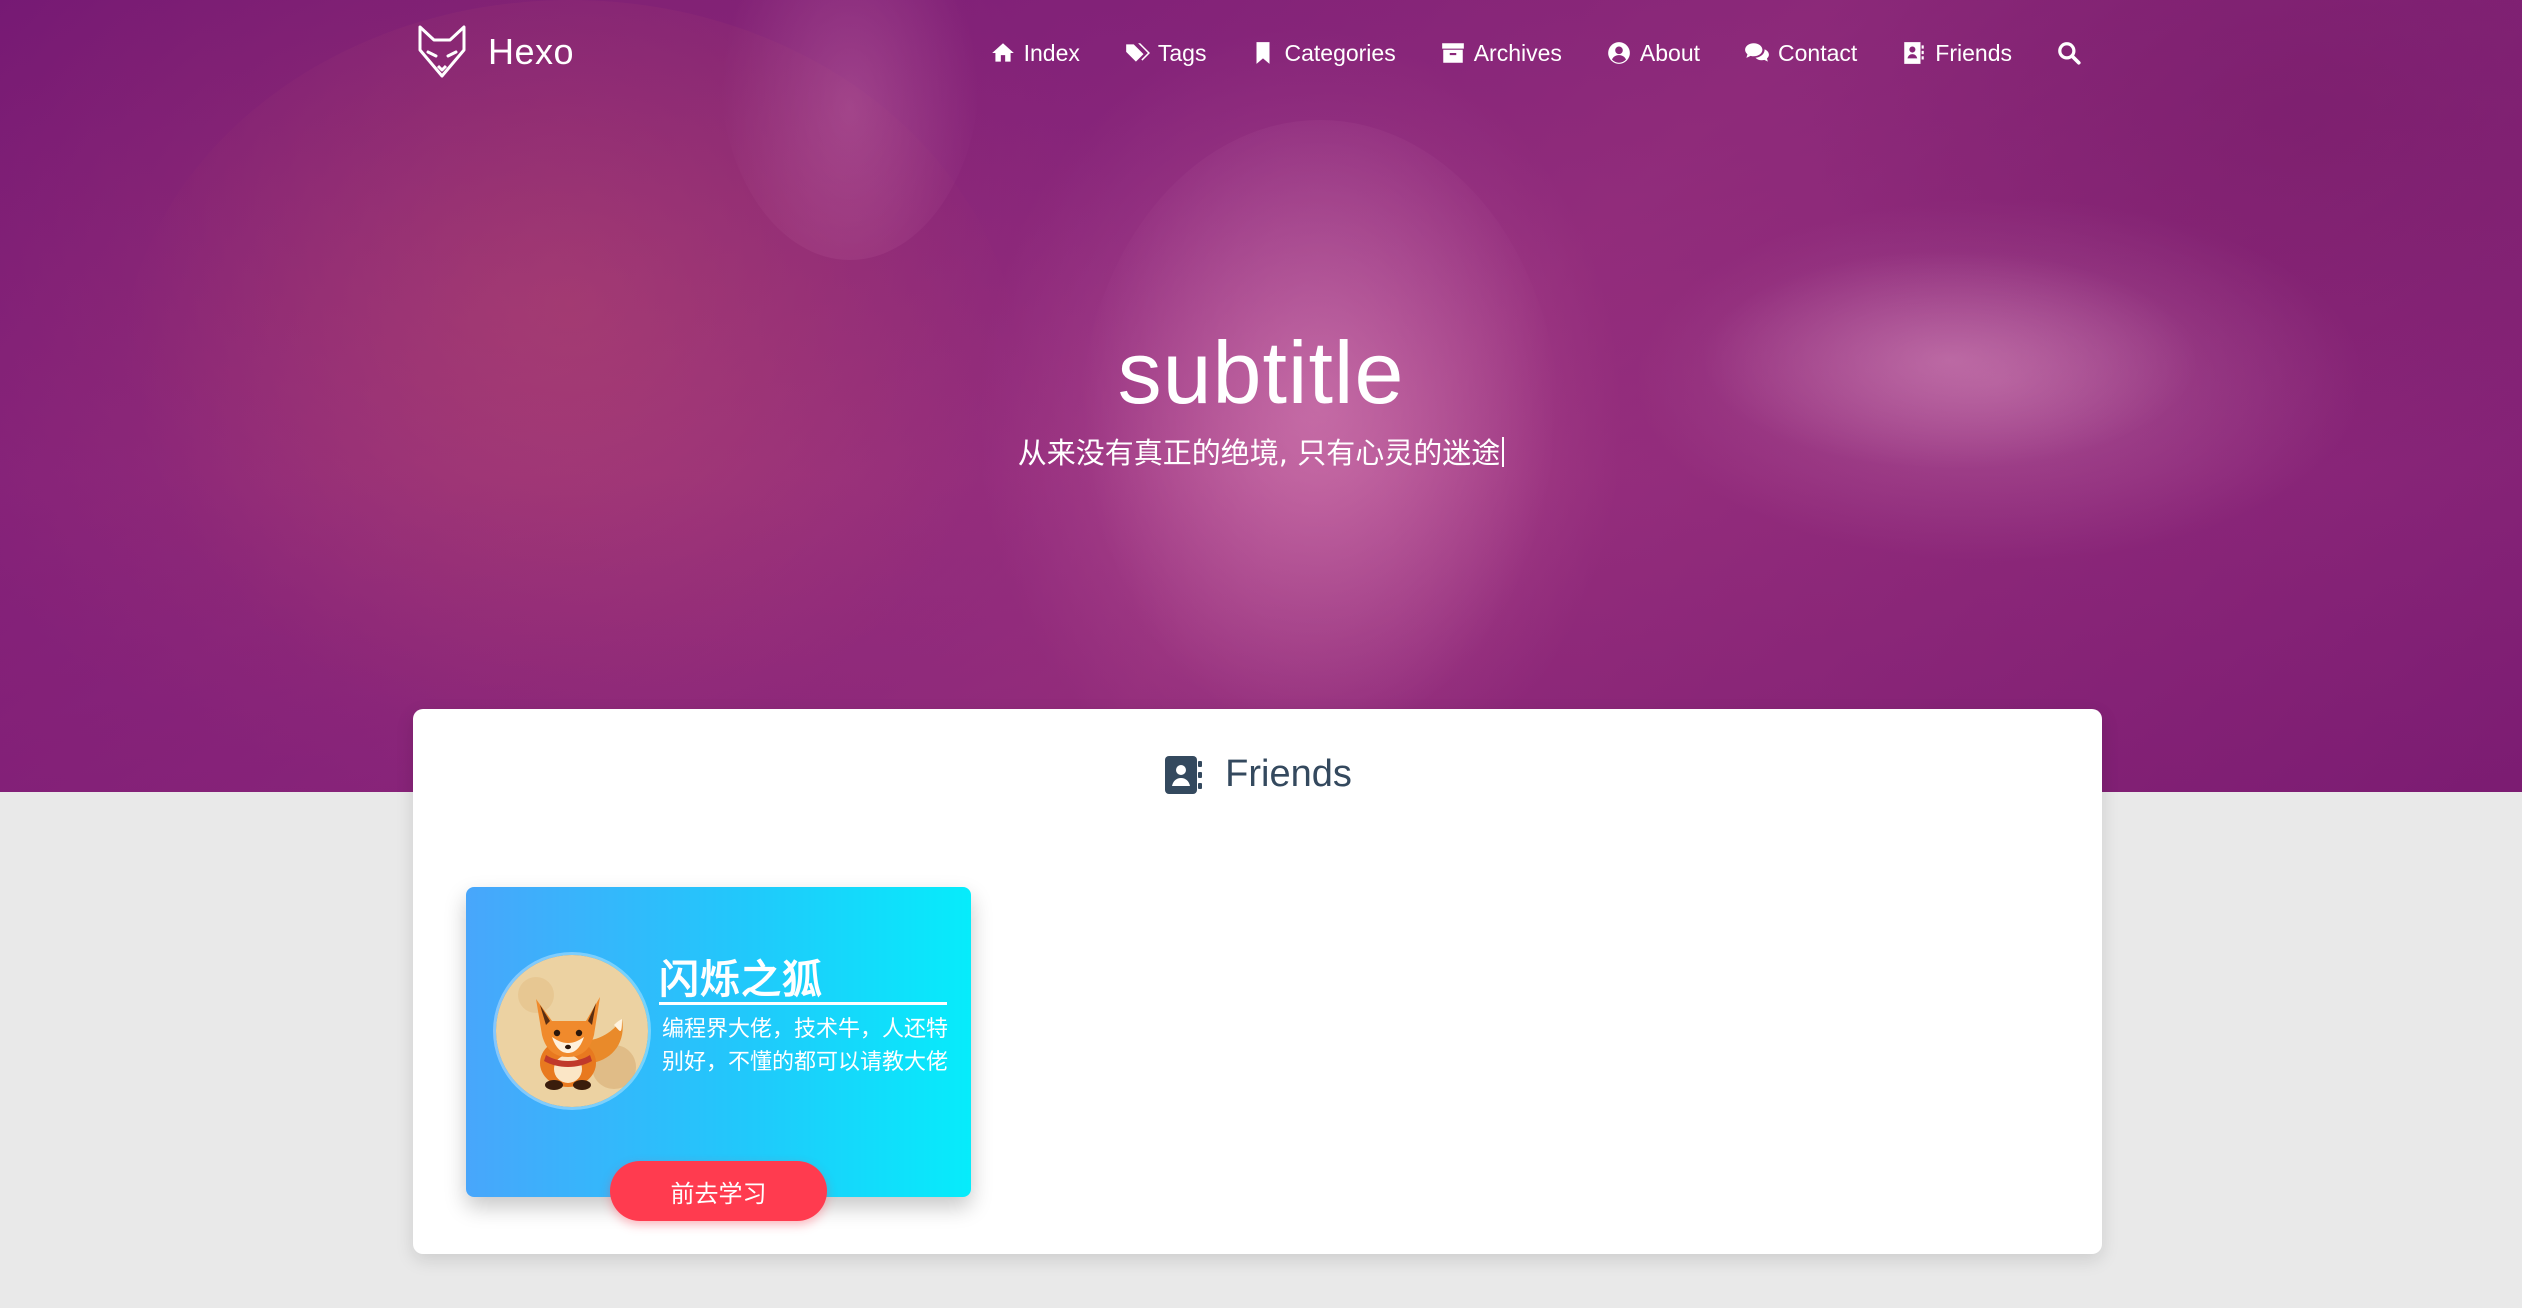 This screenshot has height=1308, width=2522. I want to click on section-title: Friends, so click(1257, 774).